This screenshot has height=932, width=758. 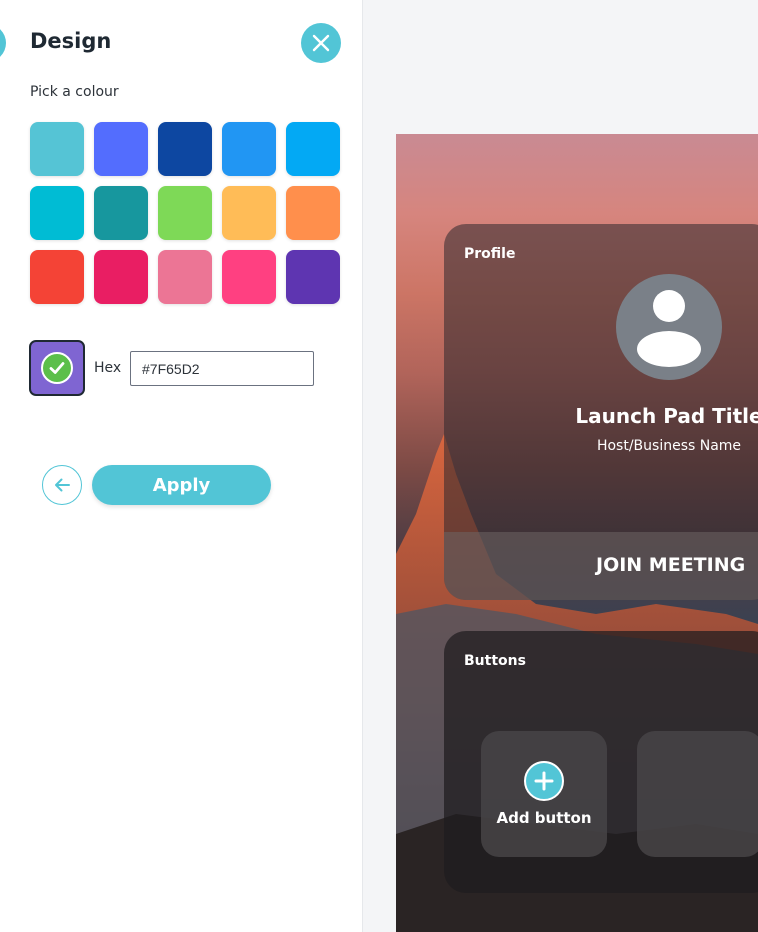 I want to click on add-button-tile: Add button, so click(x=544, y=794).